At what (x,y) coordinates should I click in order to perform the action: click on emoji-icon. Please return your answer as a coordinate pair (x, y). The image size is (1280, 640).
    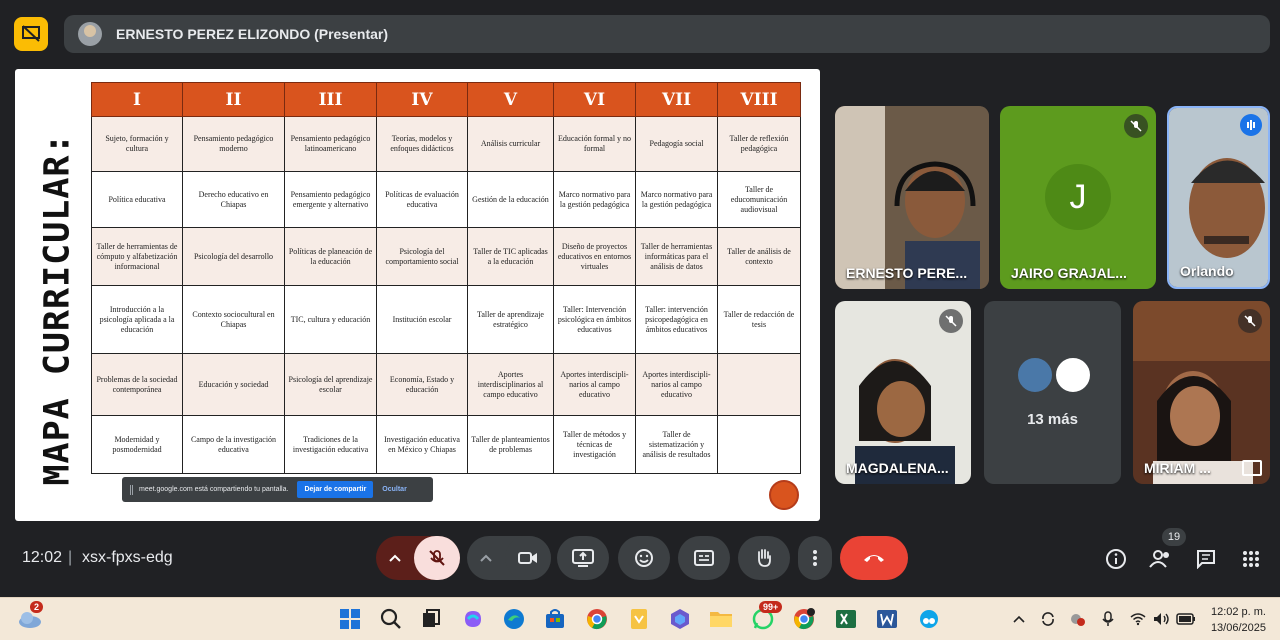
    Looking at the image, I should click on (644, 558).